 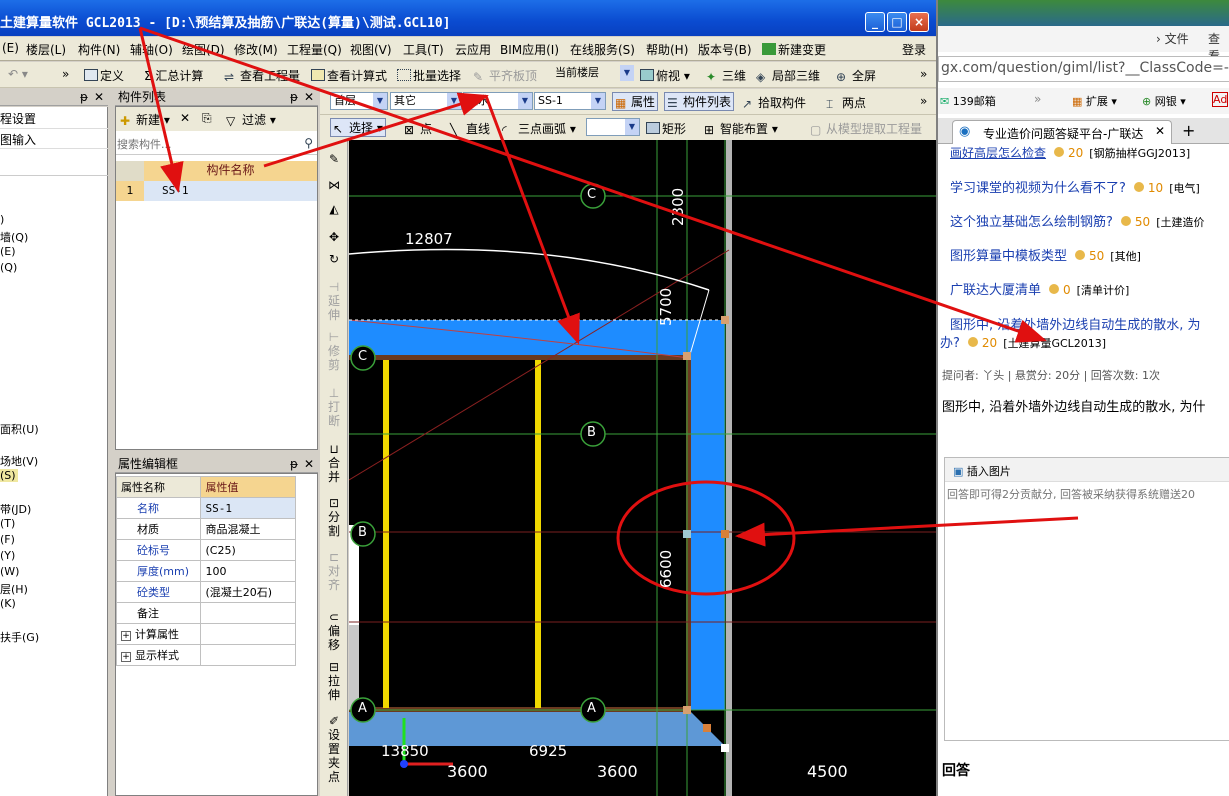 What do you see at coordinates (158, 655) in the screenshot?
I see `property-group: + 显示样式` at bounding box center [158, 655].